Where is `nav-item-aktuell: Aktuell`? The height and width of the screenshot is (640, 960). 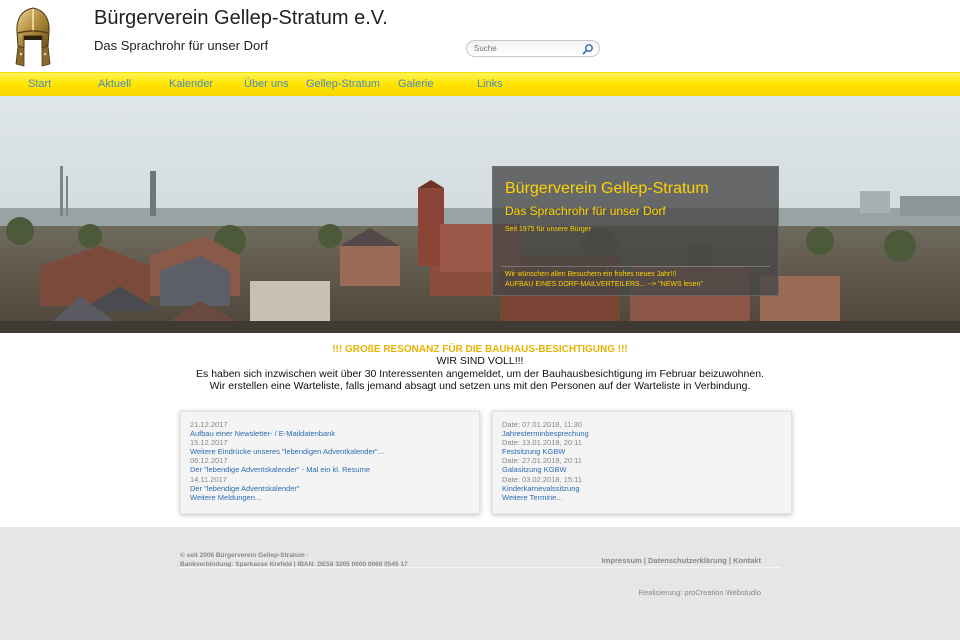 nav-item-aktuell: Aktuell is located at coordinates (114, 84).